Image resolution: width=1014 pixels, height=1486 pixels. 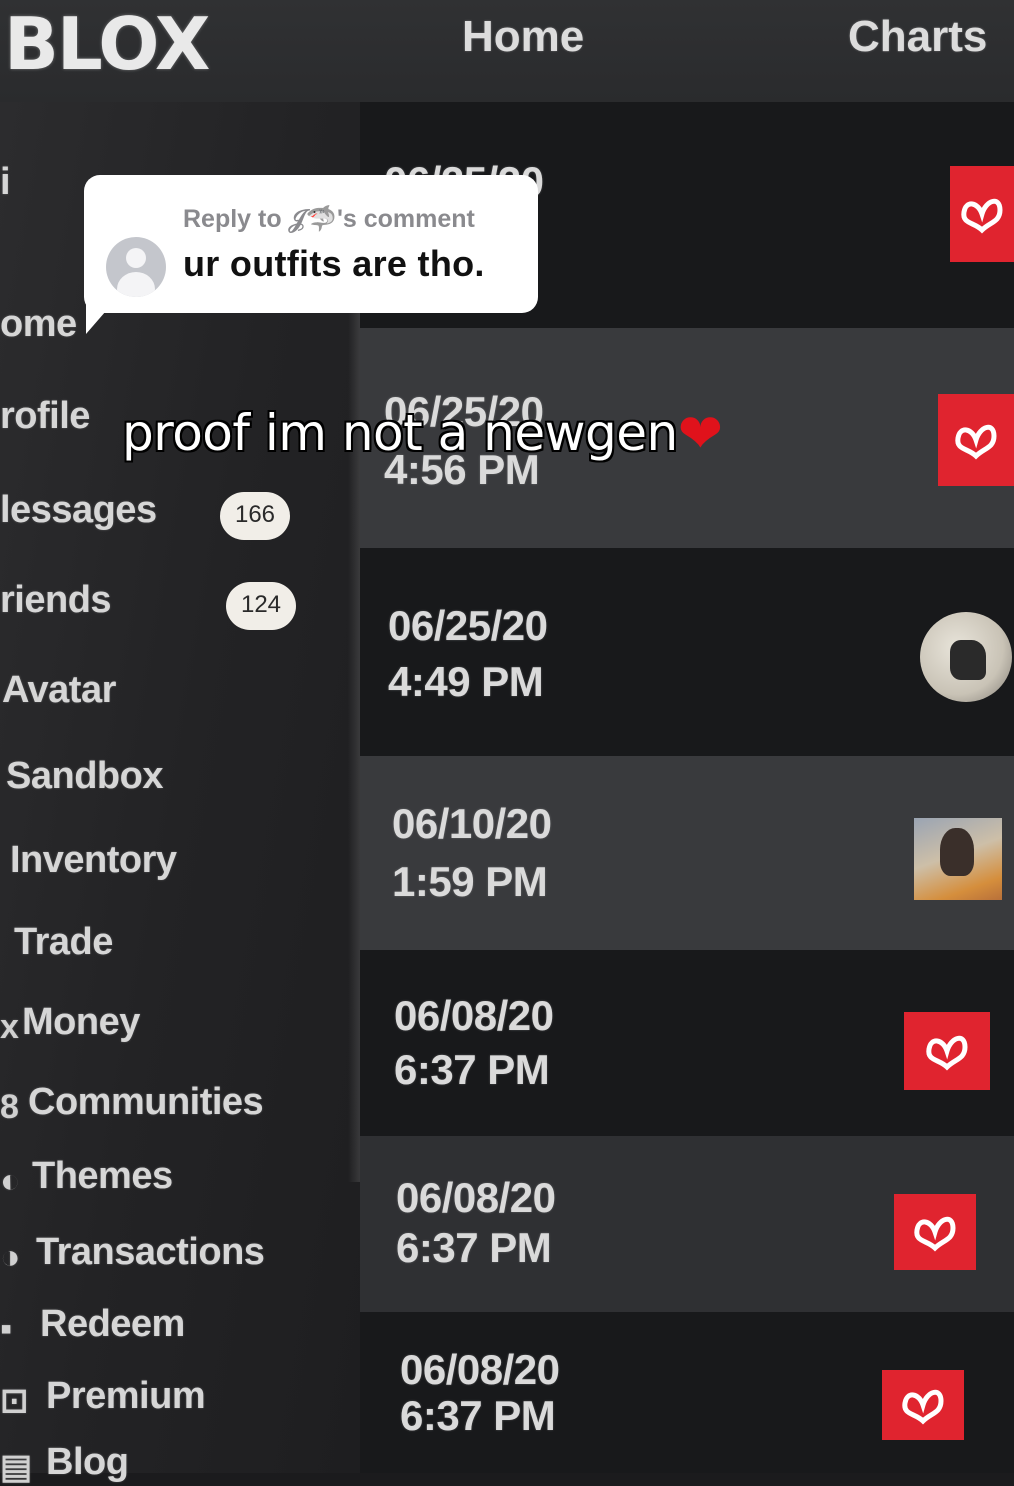 I want to click on themes-icon: ◐, so click(x=10, y=1181).